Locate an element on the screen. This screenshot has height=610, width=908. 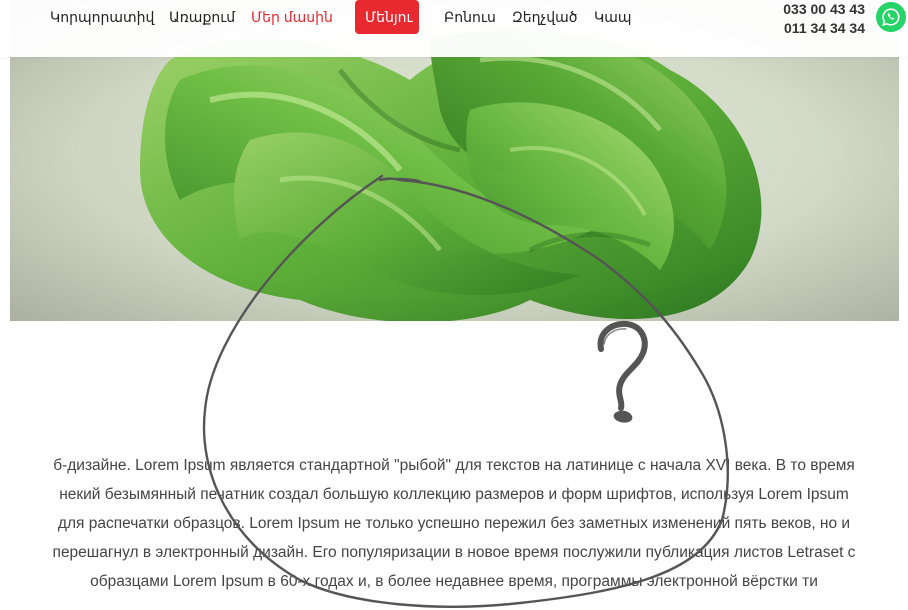
phone-block: 033 00 43 43 011 34 34 34 is located at coordinates (824, 19).